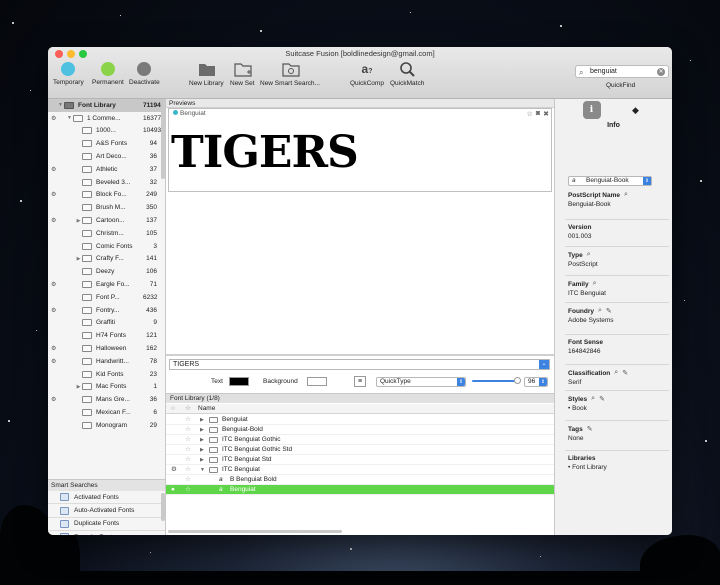 The image size is (720, 585). What do you see at coordinates (317, 381) in the screenshot?
I see `background-color-swatch` at bounding box center [317, 381].